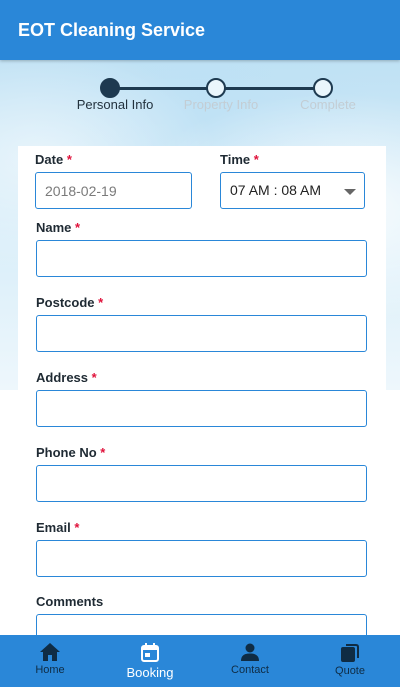 This screenshot has height=687, width=400. I want to click on name-input, so click(201, 258).